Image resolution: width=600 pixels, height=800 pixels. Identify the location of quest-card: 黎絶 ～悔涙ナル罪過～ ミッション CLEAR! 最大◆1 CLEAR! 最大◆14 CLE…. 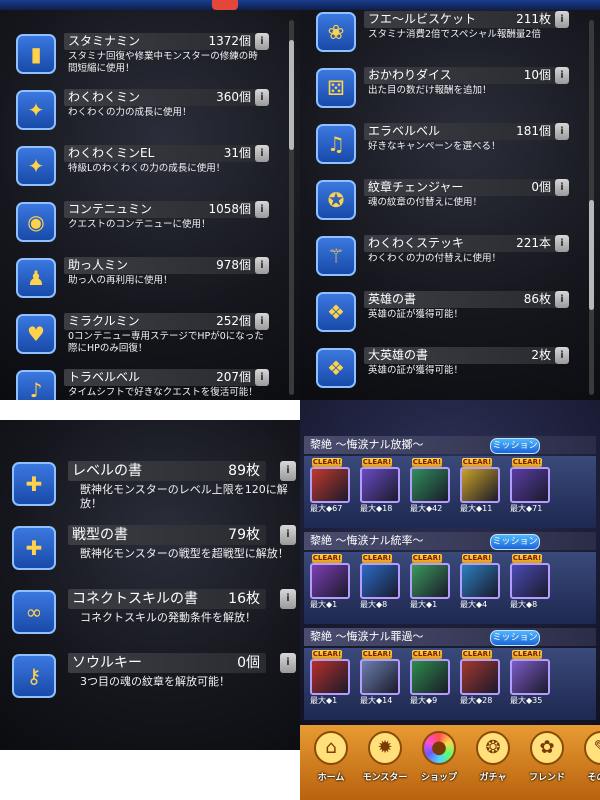
(450, 673).